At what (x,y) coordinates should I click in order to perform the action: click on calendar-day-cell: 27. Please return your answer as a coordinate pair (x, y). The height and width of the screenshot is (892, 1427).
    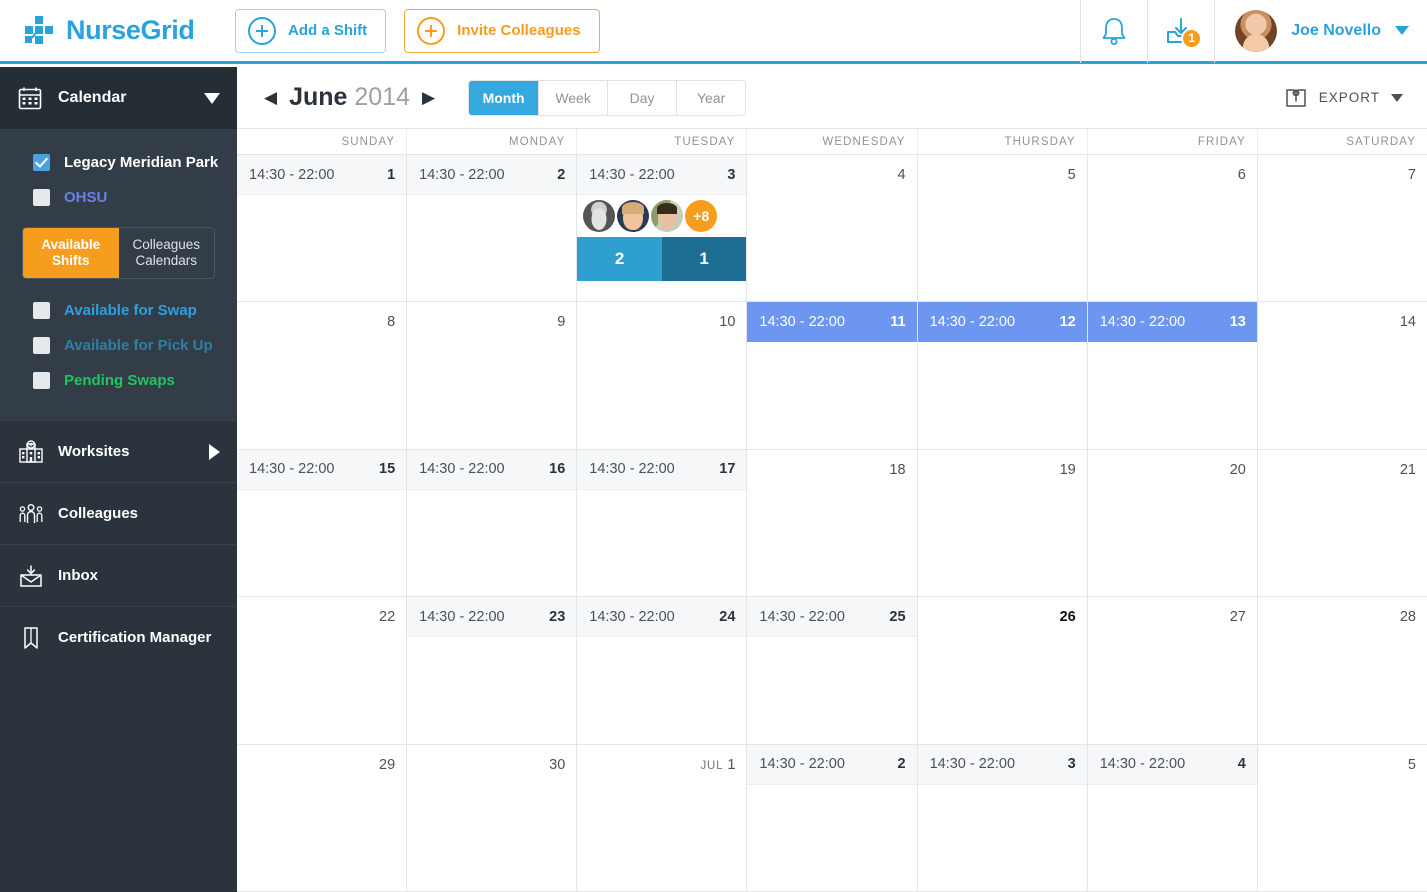
    Looking at the image, I should click on (1171, 670).